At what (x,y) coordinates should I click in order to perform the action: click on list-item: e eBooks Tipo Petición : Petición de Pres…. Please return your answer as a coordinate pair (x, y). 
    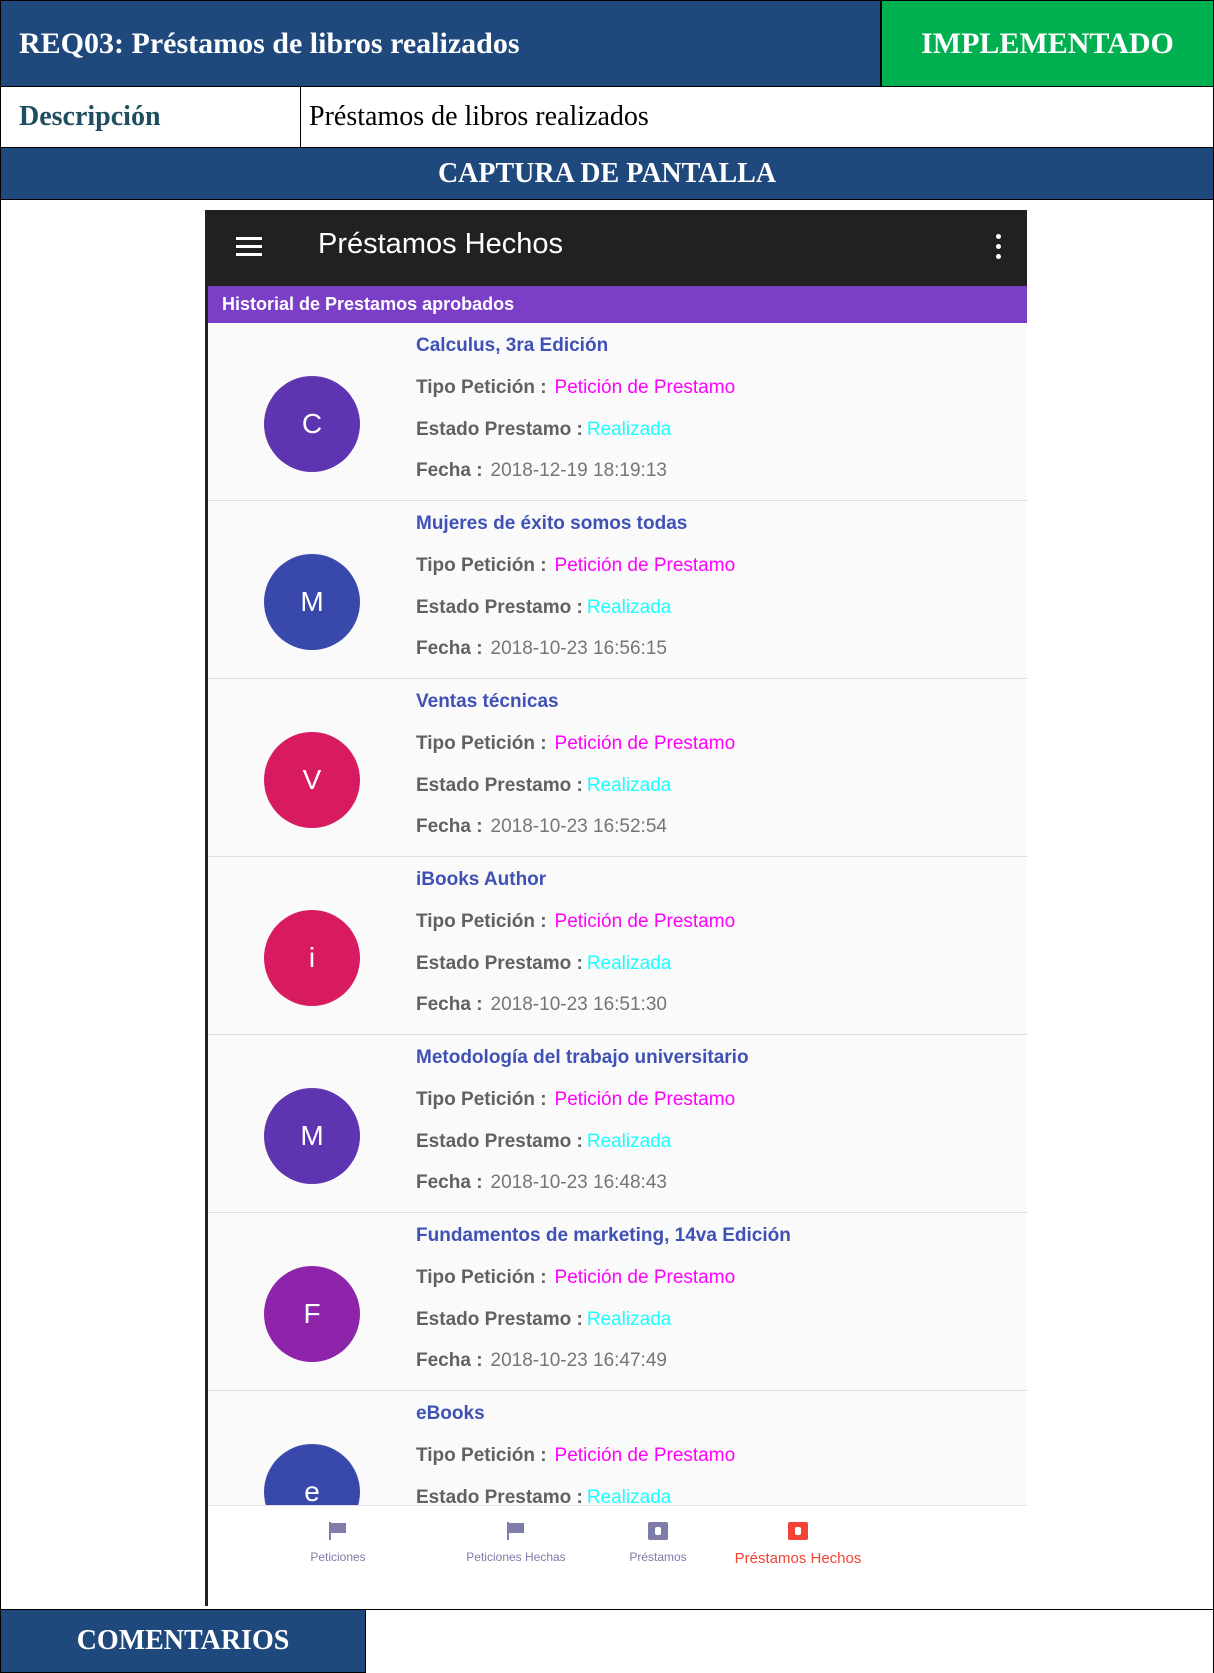
    Looking at the image, I should click on (617, 1448).